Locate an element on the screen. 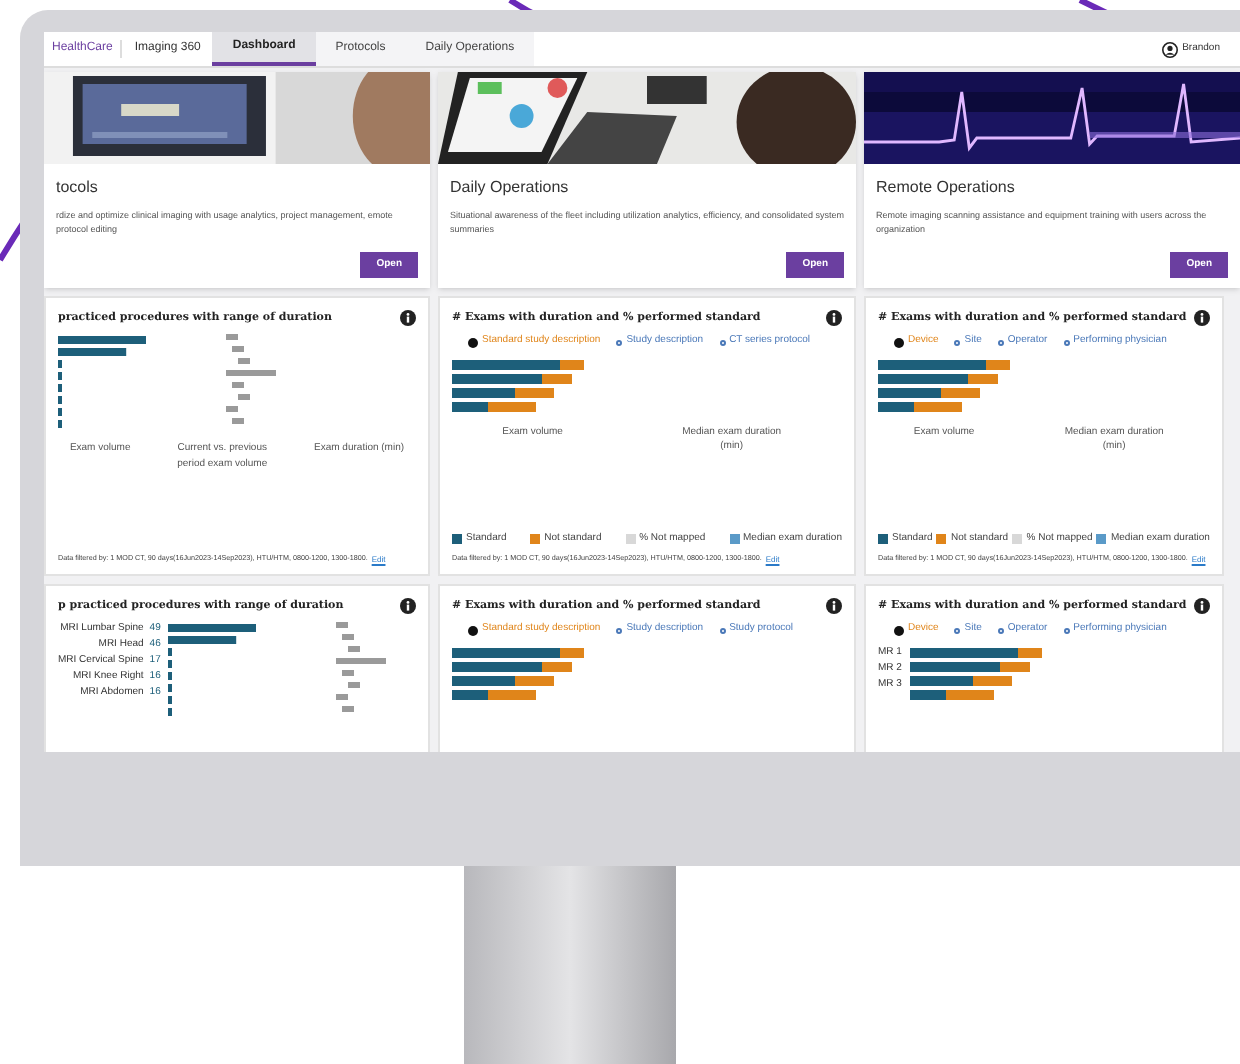  card-title: Remote Operations is located at coordinates (946, 188).